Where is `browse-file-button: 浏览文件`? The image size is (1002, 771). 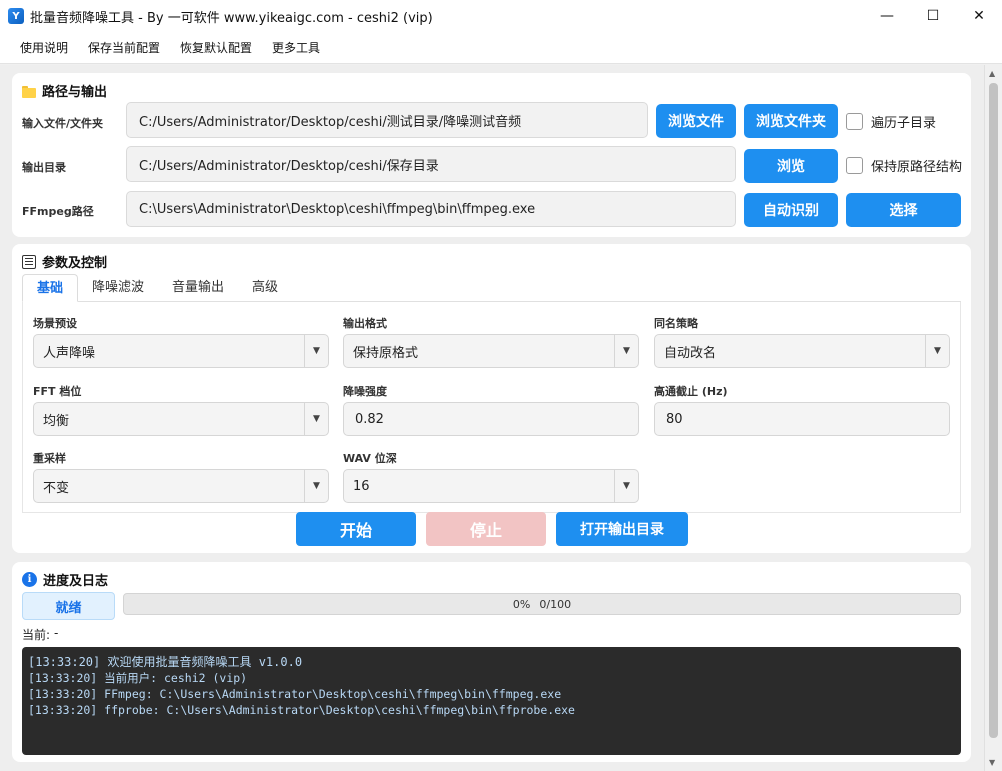 browse-file-button: 浏览文件 is located at coordinates (696, 121).